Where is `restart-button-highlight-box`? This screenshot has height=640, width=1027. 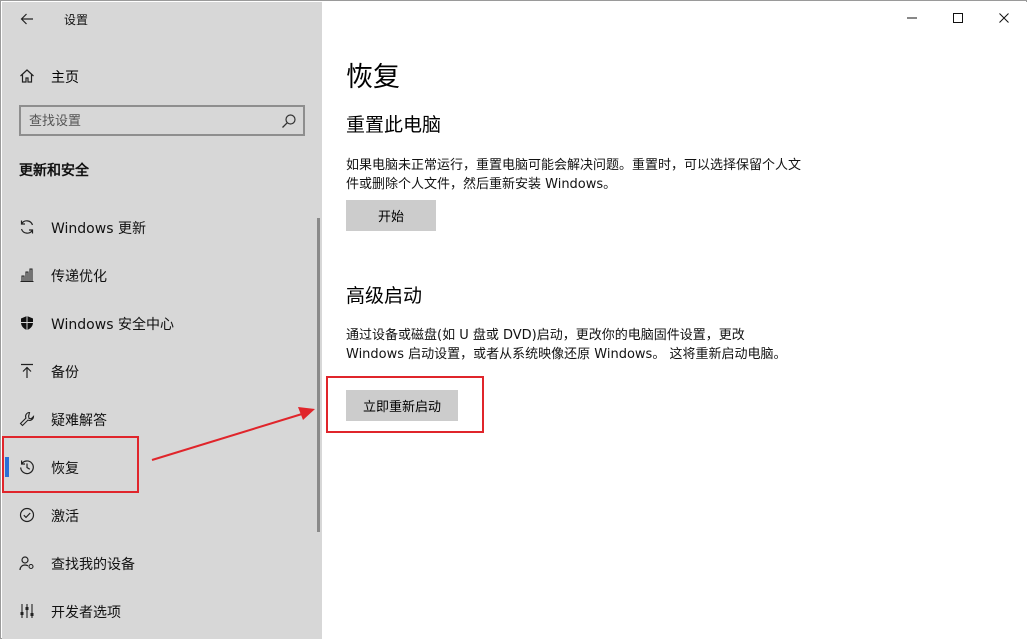 restart-button-highlight-box is located at coordinates (405, 404).